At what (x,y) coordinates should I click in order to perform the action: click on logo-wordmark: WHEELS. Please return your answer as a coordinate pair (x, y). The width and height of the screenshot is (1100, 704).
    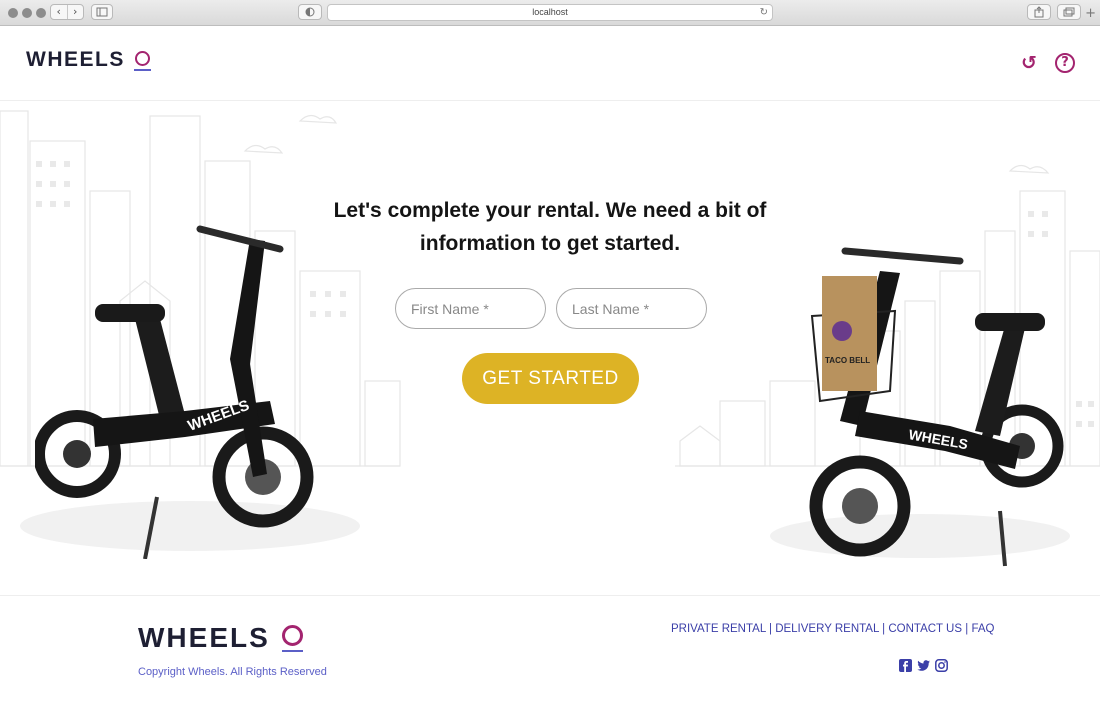
    Looking at the image, I should click on (75, 59).